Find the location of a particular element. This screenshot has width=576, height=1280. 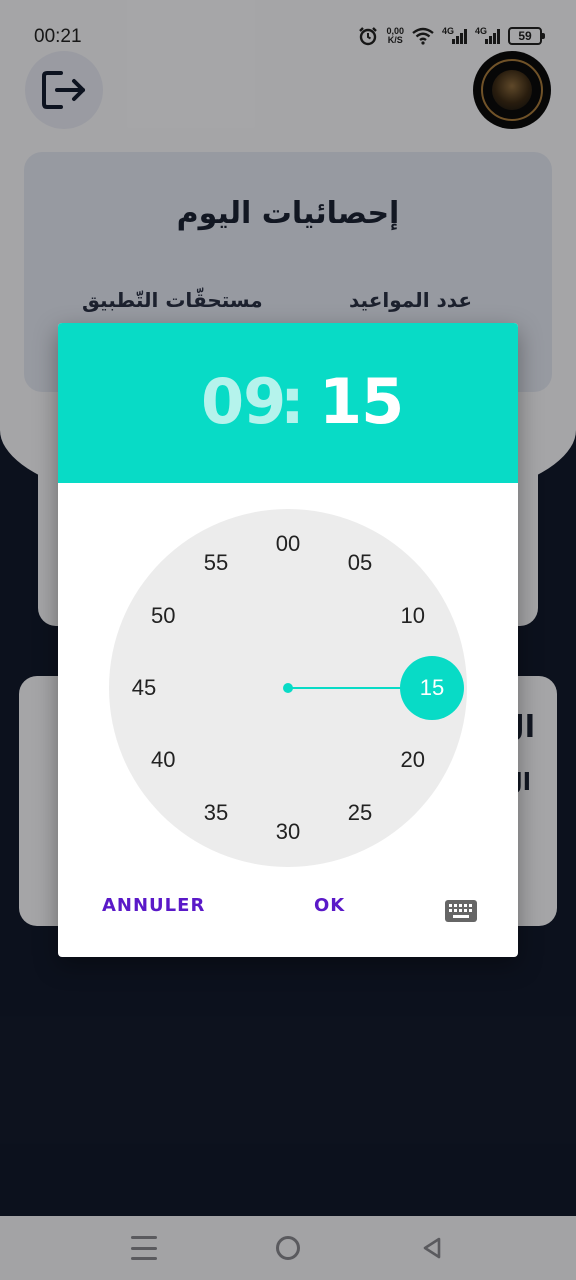

menu-icon is located at coordinates (144, 1248).